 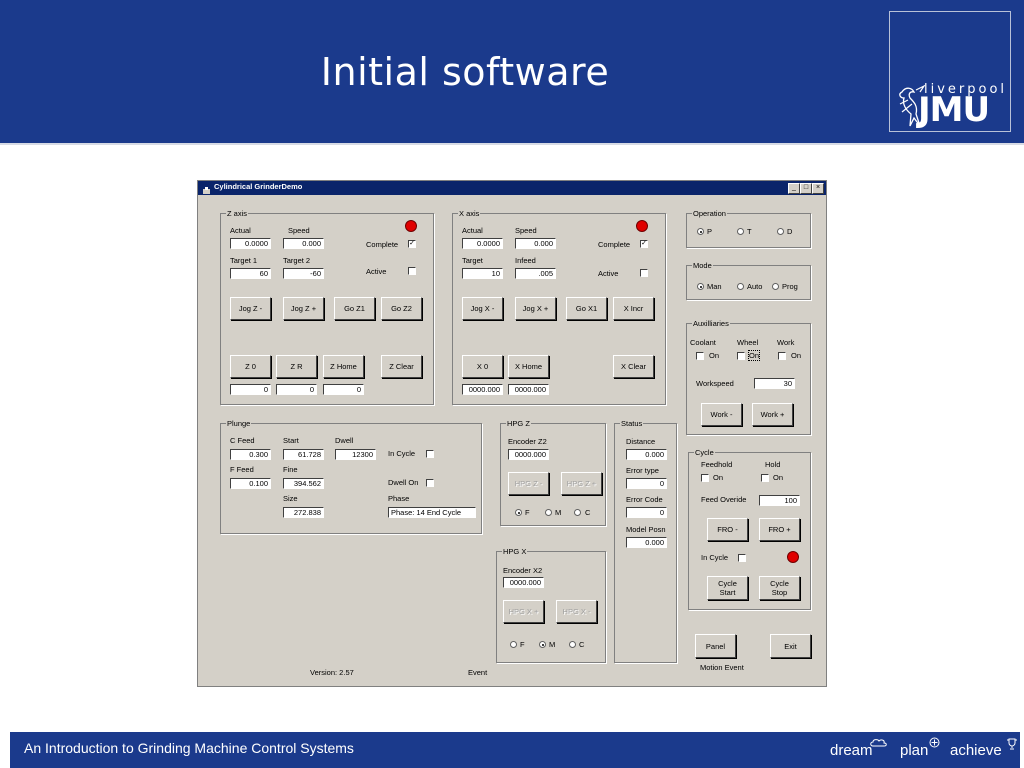 What do you see at coordinates (572, 644) in the screenshot?
I see `hpg-x-radio-c` at bounding box center [572, 644].